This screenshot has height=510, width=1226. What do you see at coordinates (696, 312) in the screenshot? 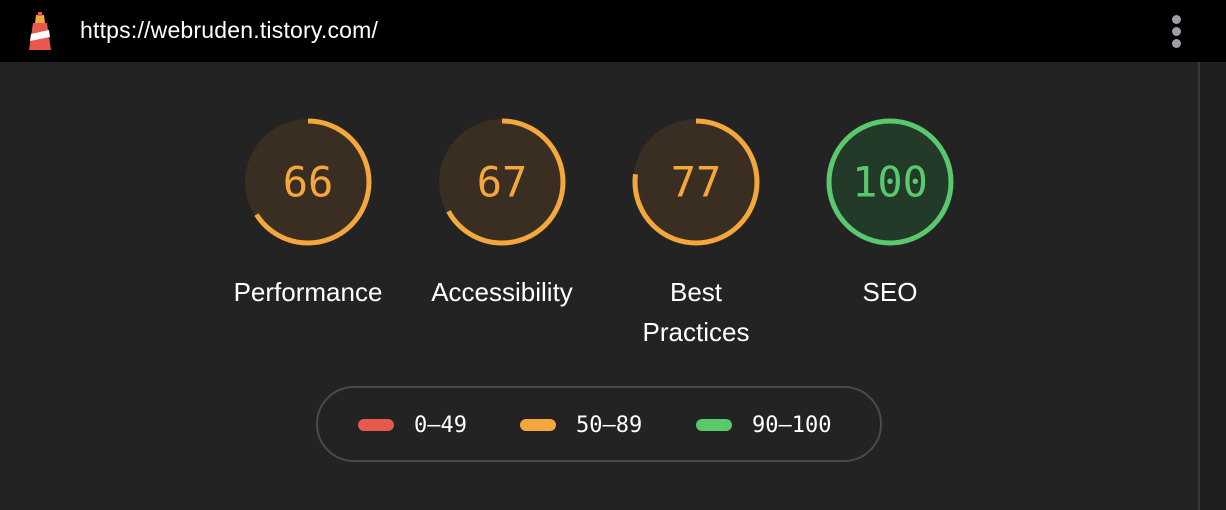
I see `gauge-best-practices-label: Best Practices` at bounding box center [696, 312].